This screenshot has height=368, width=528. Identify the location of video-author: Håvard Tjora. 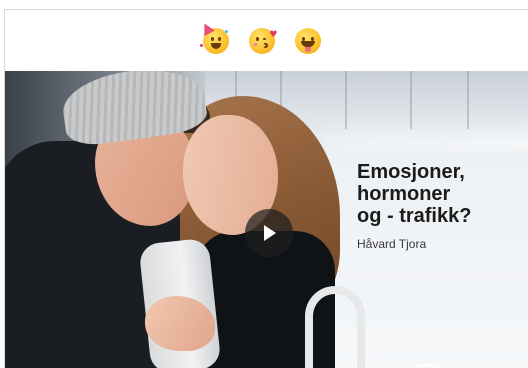
(392, 244).